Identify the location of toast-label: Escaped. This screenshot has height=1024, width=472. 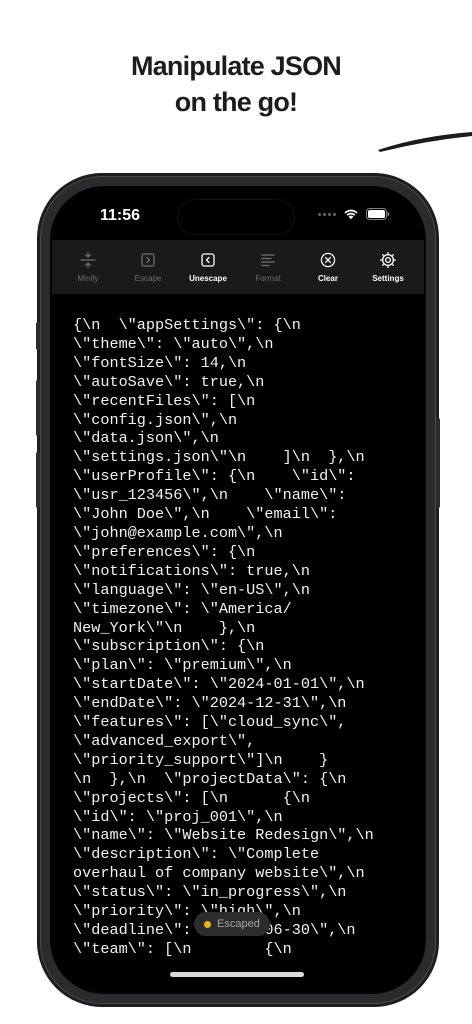
(238, 924).